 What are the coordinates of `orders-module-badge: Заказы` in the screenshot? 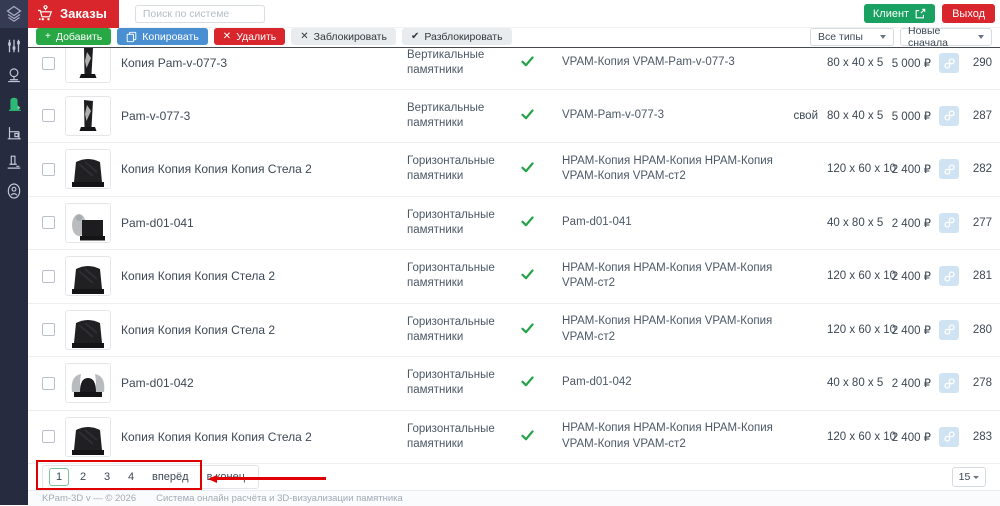 It's located at (73, 14).